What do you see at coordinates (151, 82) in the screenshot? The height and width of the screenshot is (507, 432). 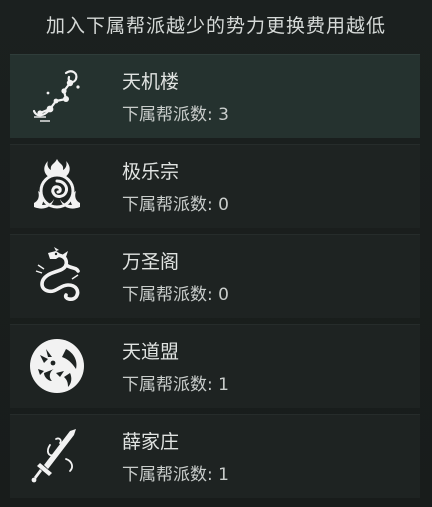 I see `faction-name: 天机楼` at bounding box center [151, 82].